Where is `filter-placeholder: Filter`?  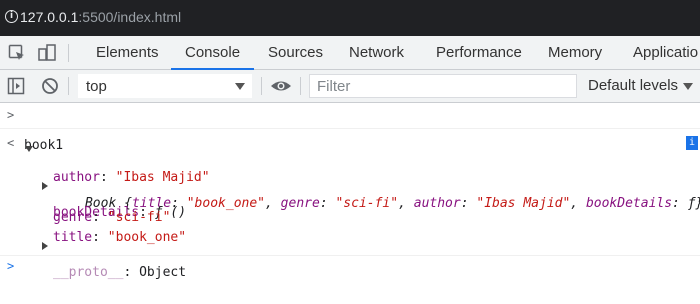 filter-placeholder: Filter is located at coordinates (334, 86).